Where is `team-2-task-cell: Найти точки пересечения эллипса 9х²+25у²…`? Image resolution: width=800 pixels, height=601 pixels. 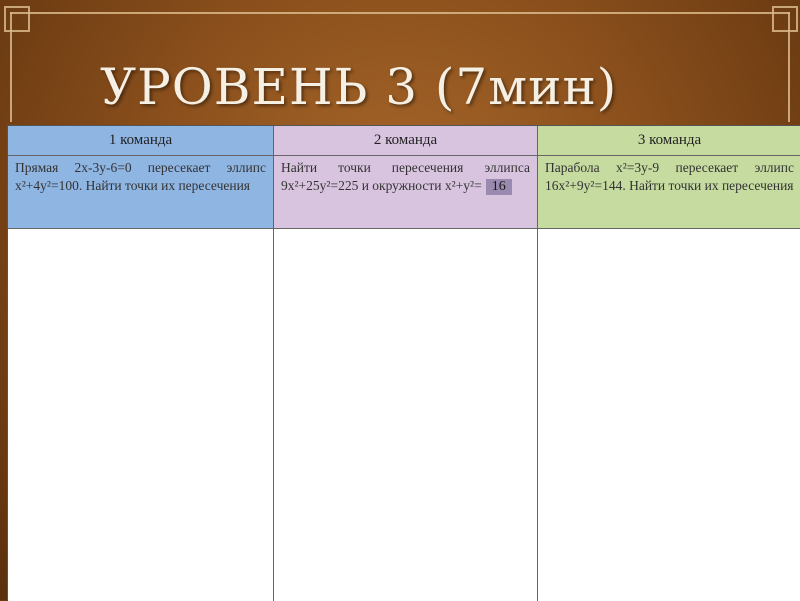 team-2-task-cell: Найти точки пересечения эллипса 9х²+25у²… is located at coordinates (406, 192).